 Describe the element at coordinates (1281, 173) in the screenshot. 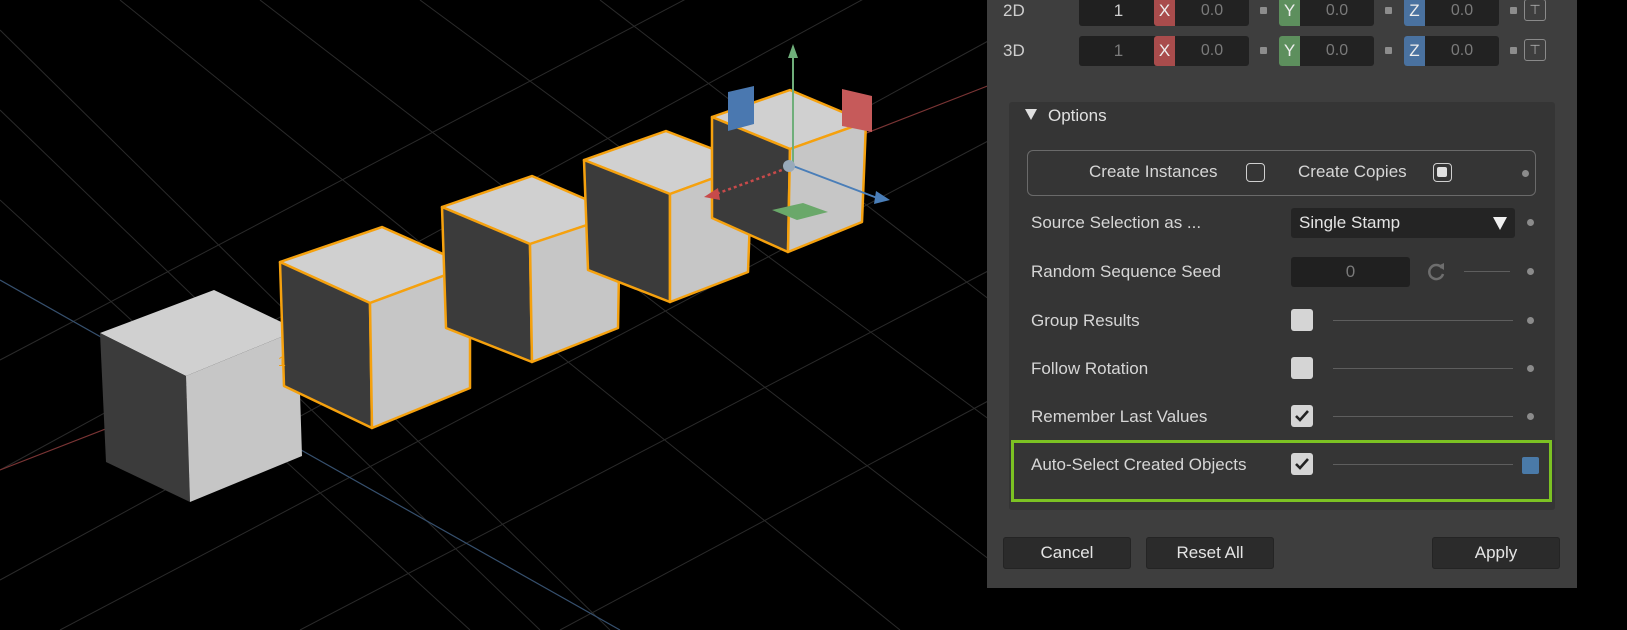

I see `mode-selector: Create Instances Create Copies` at that location.